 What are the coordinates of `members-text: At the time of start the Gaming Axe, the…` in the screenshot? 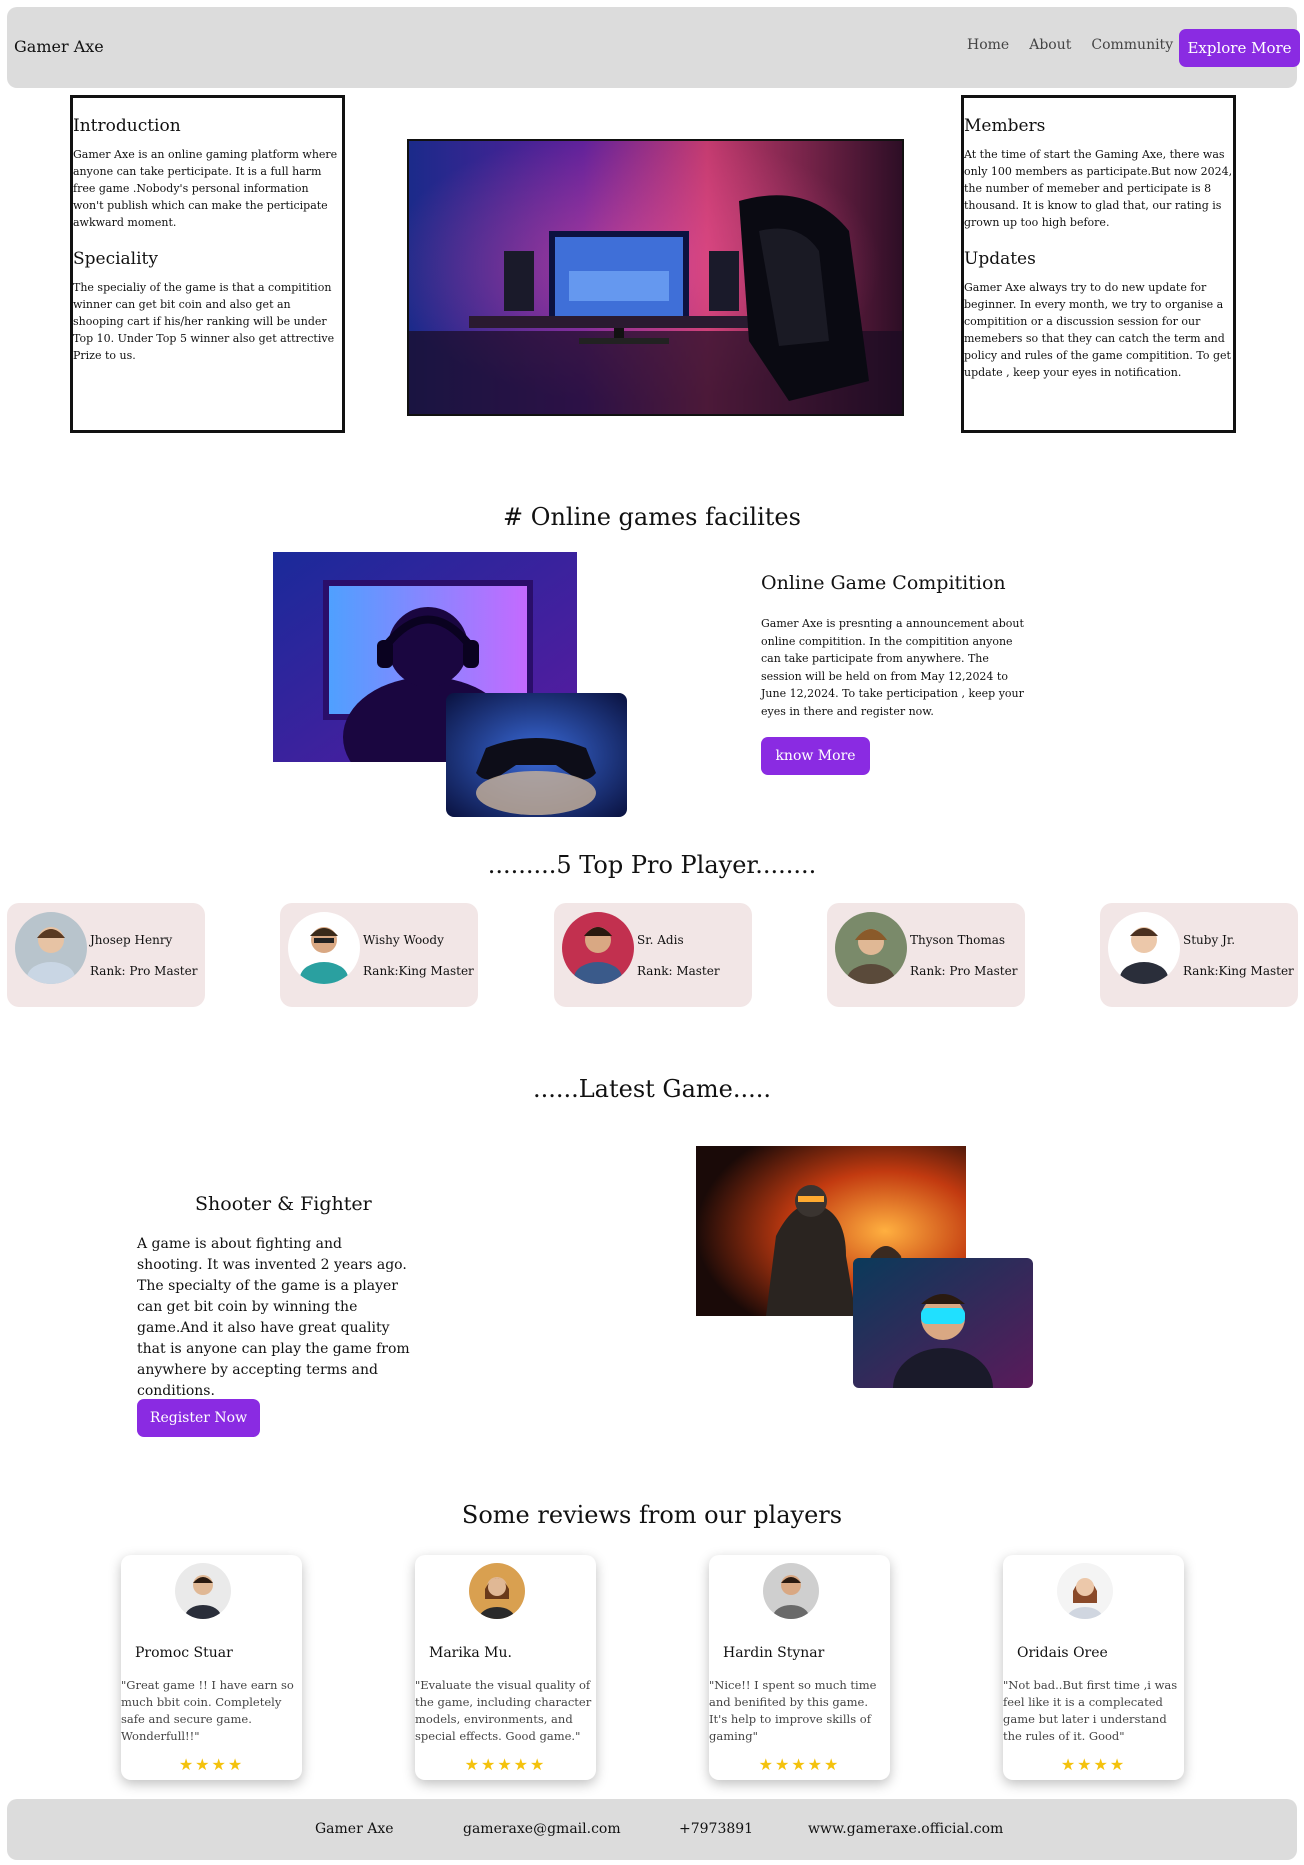 It's located at (1098, 188).